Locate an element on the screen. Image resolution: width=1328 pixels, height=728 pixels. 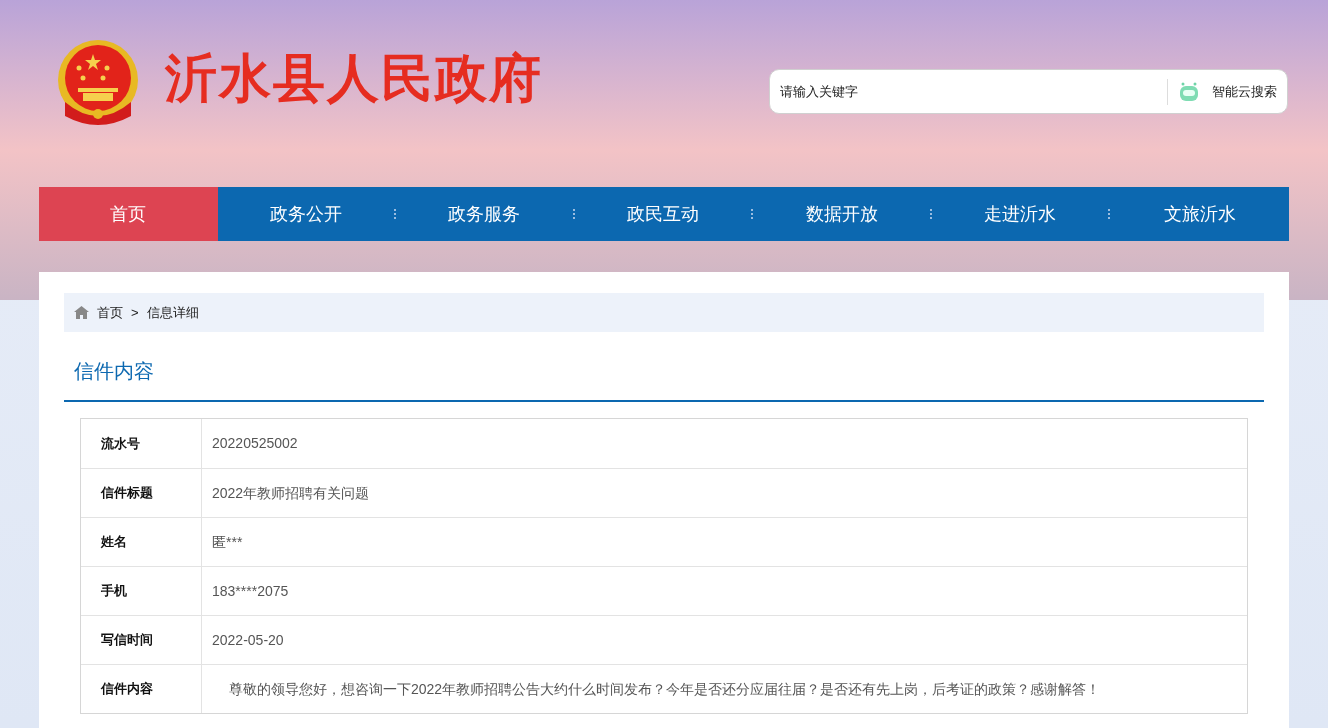
breadcrumb-current: 信息详细 is located at coordinates (172, 312).